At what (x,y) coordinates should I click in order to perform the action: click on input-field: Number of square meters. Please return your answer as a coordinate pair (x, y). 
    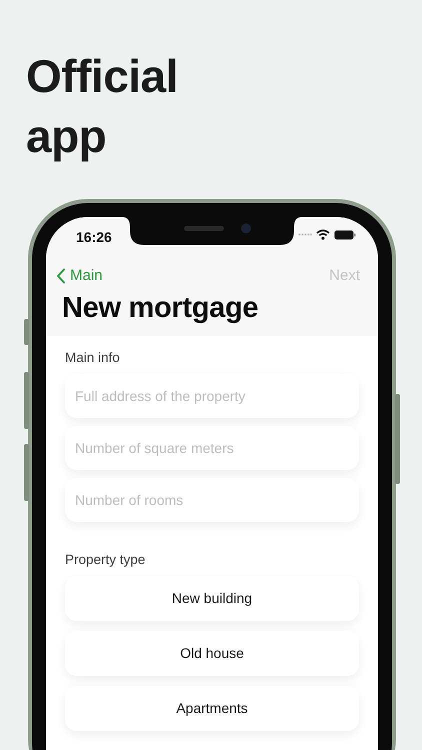
    Looking at the image, I should click on (212, 448).